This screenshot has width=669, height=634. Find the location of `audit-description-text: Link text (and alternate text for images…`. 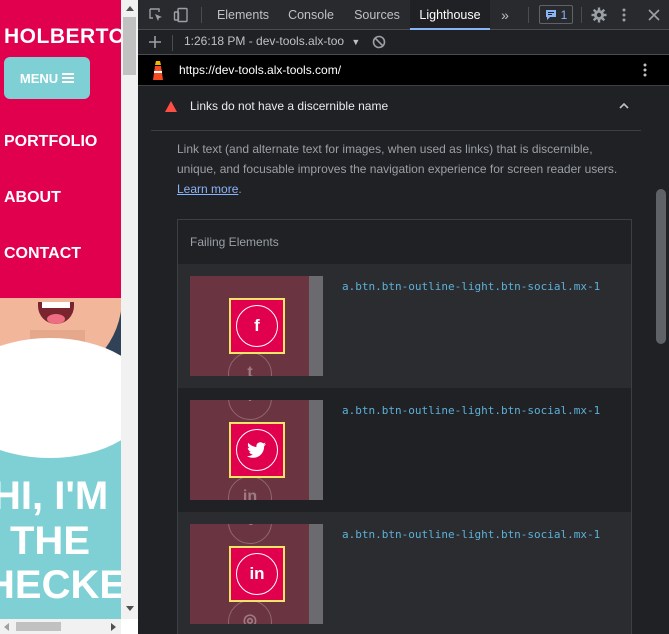

audit-description-text: Link text (and alternate text for images… is located at coordinates (397, 159).